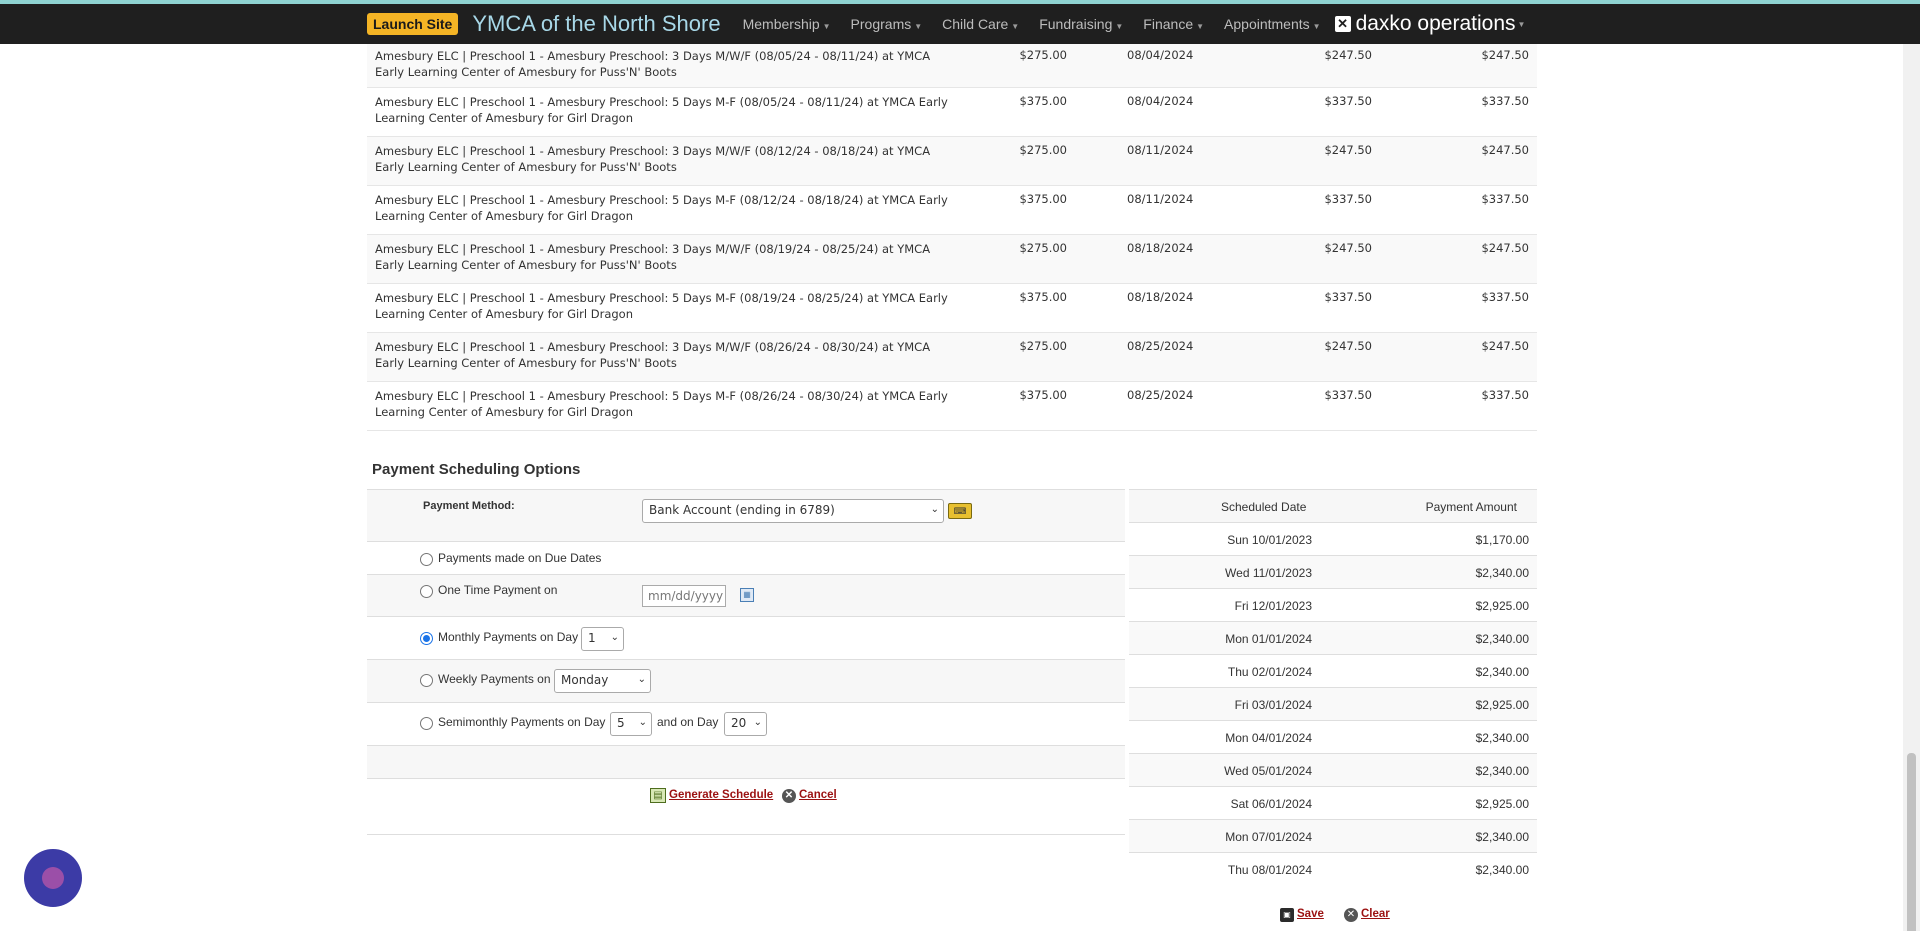 The image size is (1920, 931). What do you see at coordinates (426, 680) in the screenshot?
I see `weekly-radio` at bounding box center [426, 680].